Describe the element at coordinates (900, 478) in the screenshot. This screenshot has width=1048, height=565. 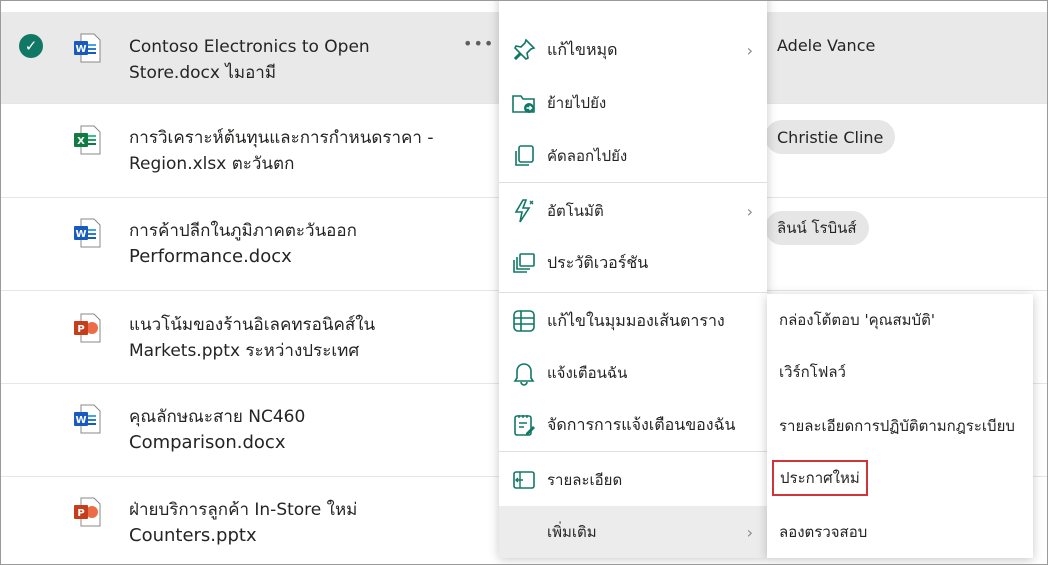
I see `submenu-item-new-announcement: ประกาศใหม่` at that location.